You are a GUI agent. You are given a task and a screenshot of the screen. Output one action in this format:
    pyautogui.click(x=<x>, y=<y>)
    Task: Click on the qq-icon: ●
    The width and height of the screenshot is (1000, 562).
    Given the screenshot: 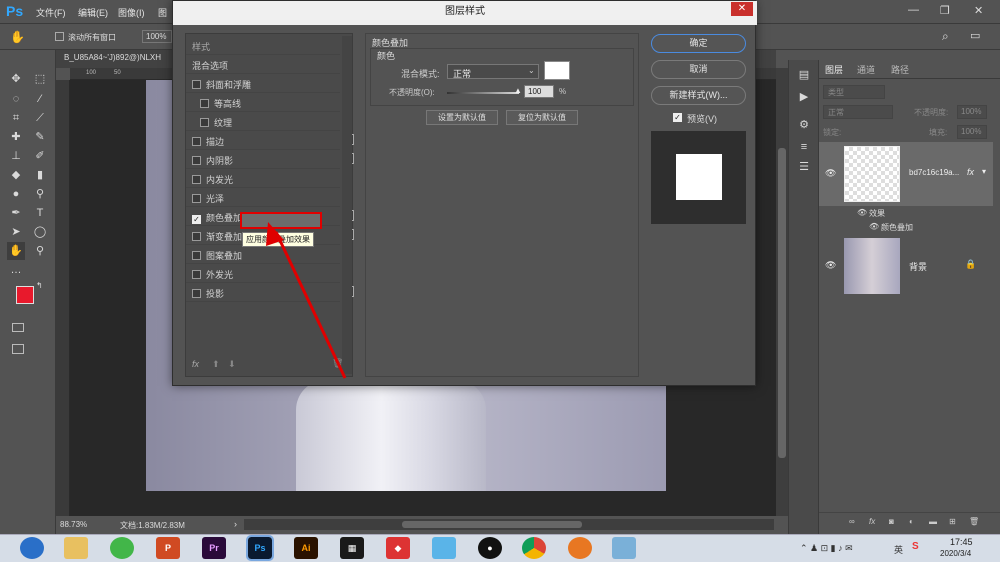 What is the action you would take?
    pyautogui.click(x=490, y=548)
    